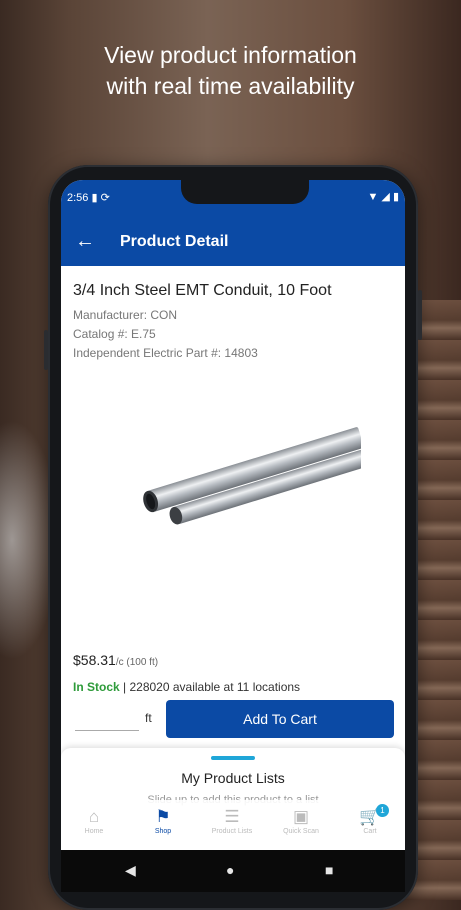  What do you see at coordinates (130, 870) in the screenshot?
I see `back-triangle-icon: ◀` at bounding box center [130, 870].